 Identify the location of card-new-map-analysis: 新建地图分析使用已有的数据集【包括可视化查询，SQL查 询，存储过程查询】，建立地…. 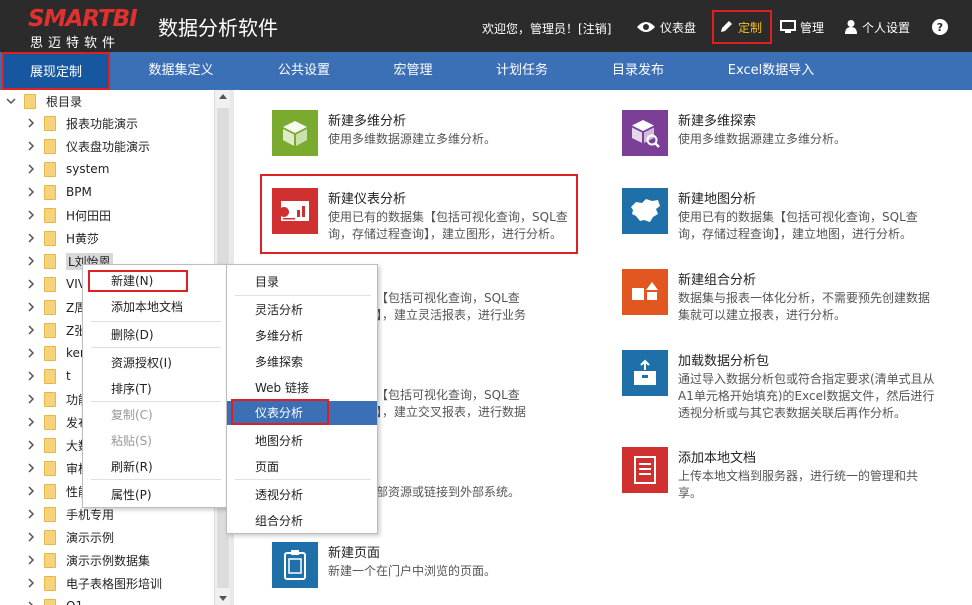
(772, 223).